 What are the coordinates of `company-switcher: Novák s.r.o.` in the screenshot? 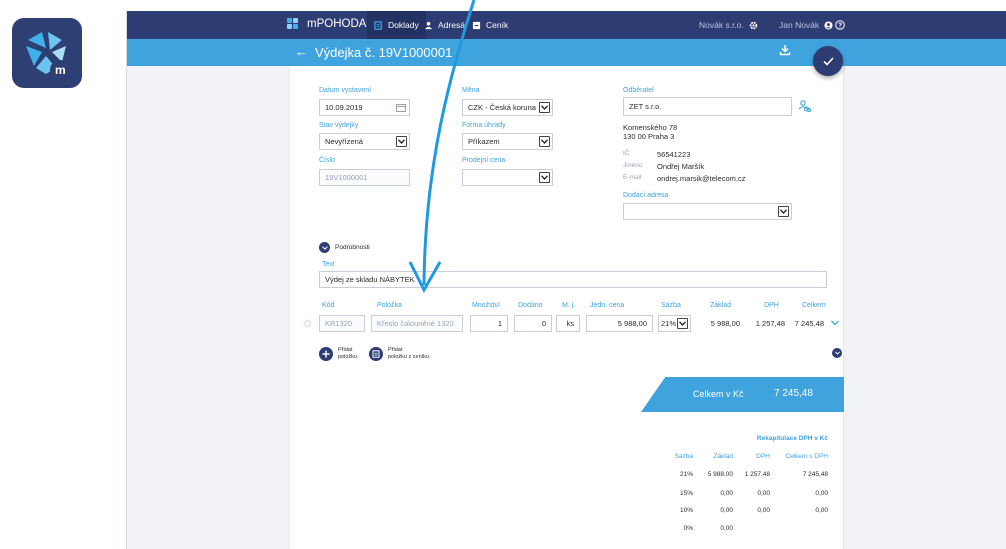 It's located at (728, 25).